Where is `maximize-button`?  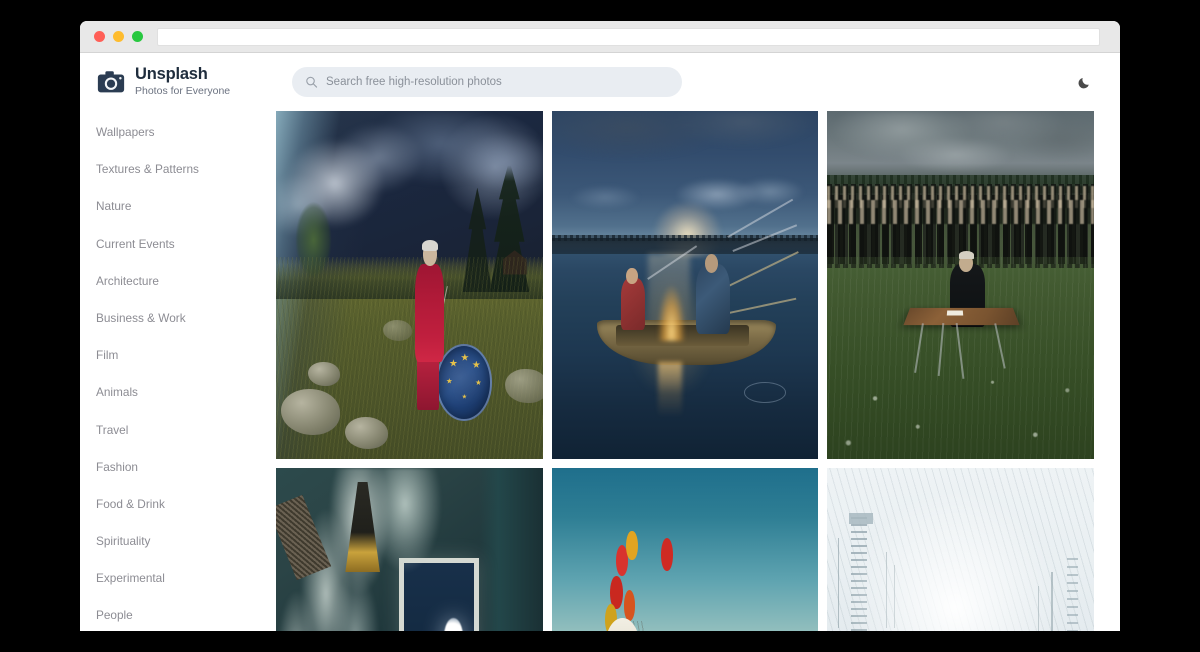
maximize-button is located at coordinates (137, 36).